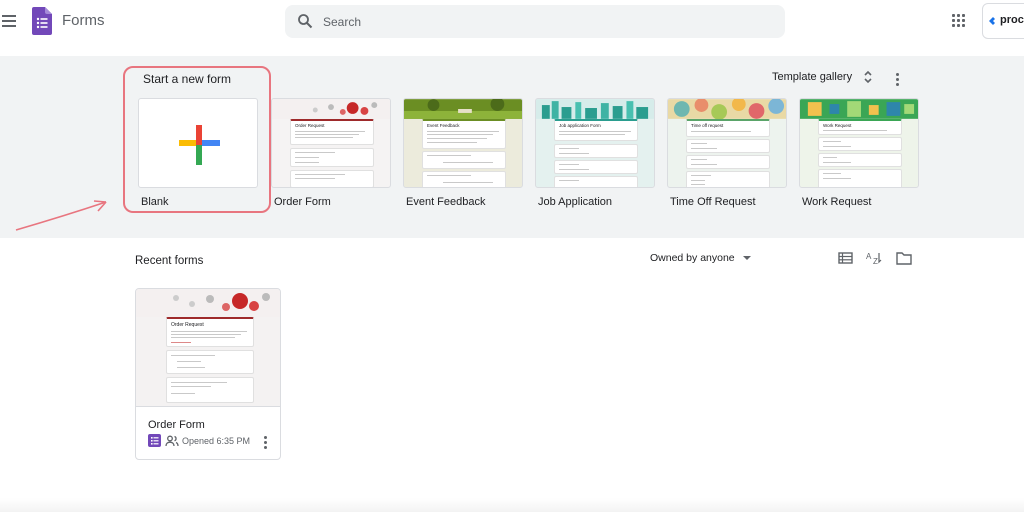  Describe the element at coordinates (61, 215) in the screenshot. I see `annotation-arrow-icon` at that location.